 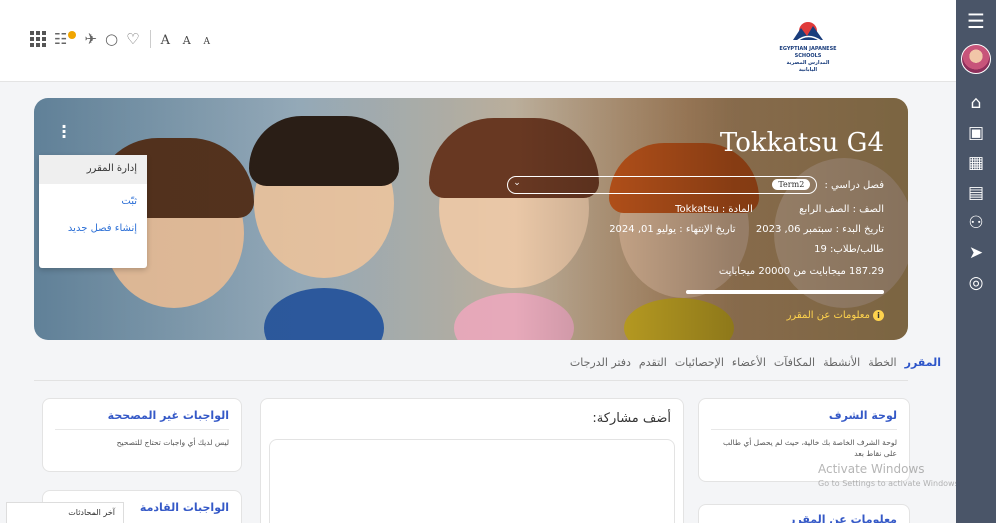 I want to click on course-info-link-label: معلومات عن المقرر, so click(x=828, y=315).